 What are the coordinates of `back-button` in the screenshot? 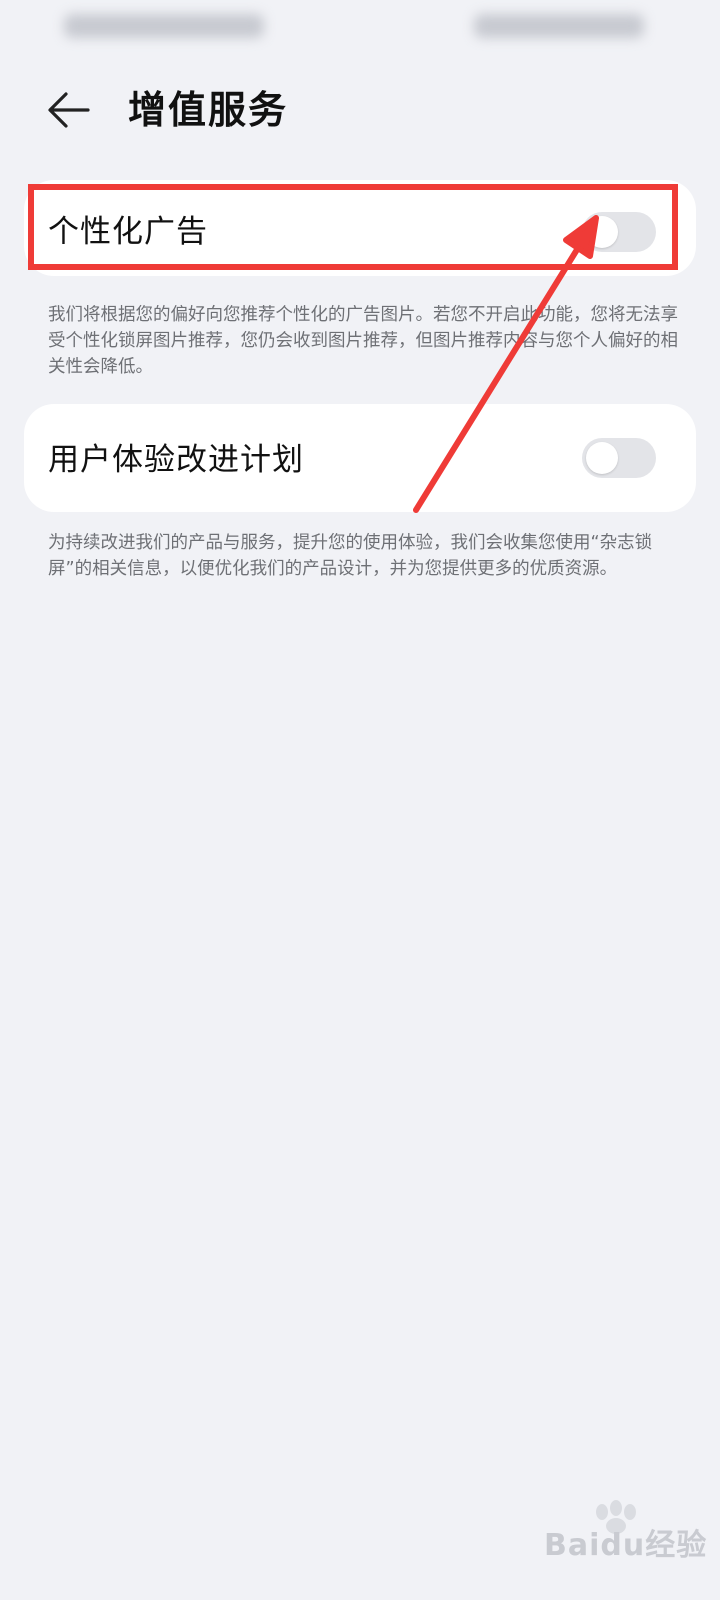 It's located at (72, 110).